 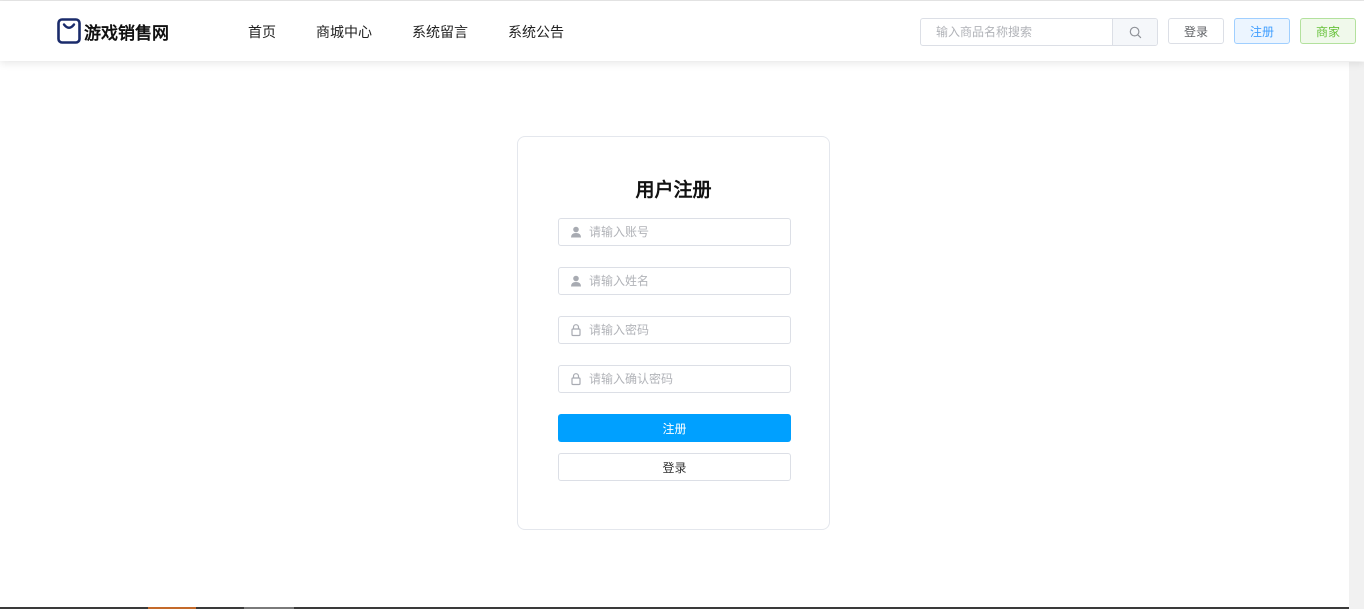 I want to click on header-merchant-button: 商家, so click(x=1328, y=31).